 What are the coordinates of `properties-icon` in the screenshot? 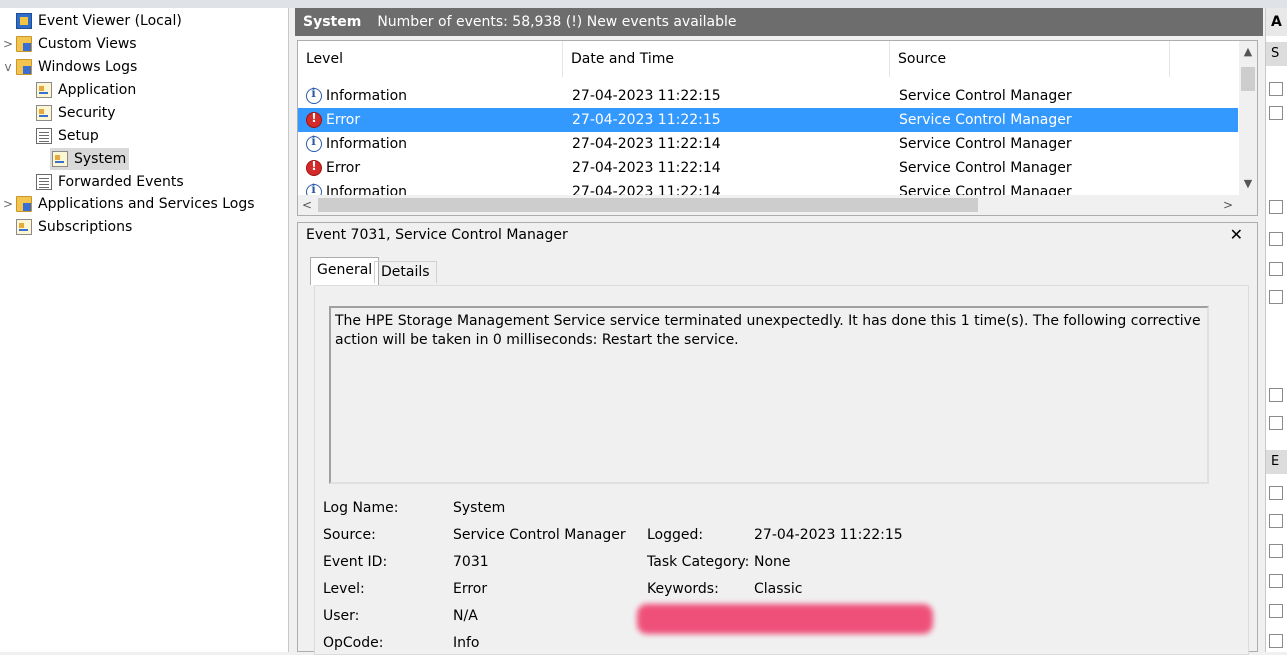 It's located at (1276, 239).